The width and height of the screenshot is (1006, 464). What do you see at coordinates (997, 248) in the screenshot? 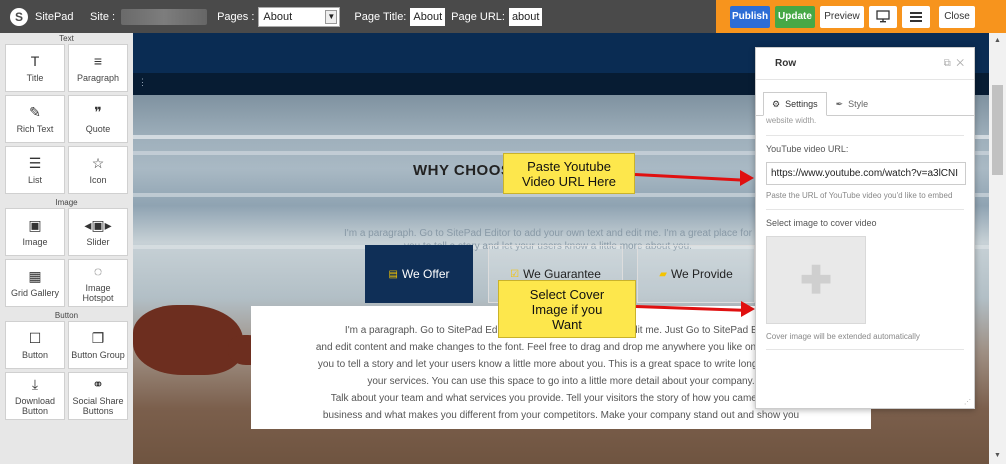
I see `canvas-scrollbar: ▲ ▼` at bounding box center [997, 248].